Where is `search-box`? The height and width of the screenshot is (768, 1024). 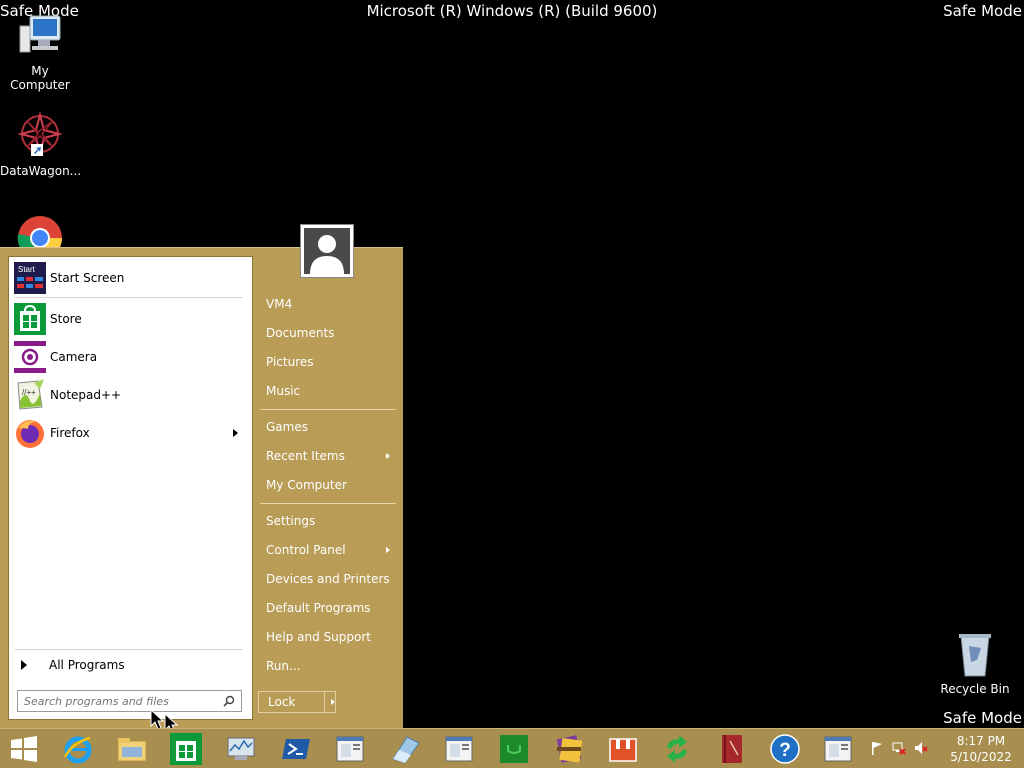 search-box is located at coordinates (129, 701).